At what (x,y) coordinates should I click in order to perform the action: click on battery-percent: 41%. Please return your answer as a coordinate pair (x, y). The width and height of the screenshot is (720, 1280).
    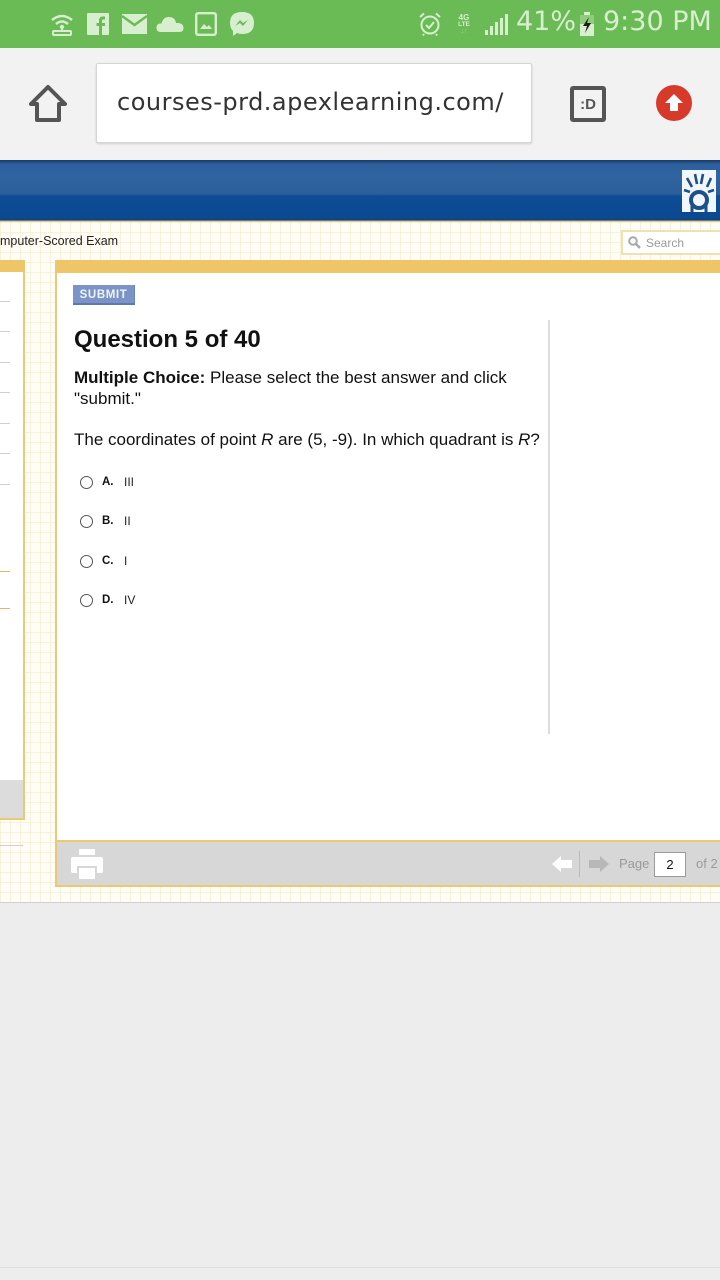
    Looking at the image, I should click on (546, 21).